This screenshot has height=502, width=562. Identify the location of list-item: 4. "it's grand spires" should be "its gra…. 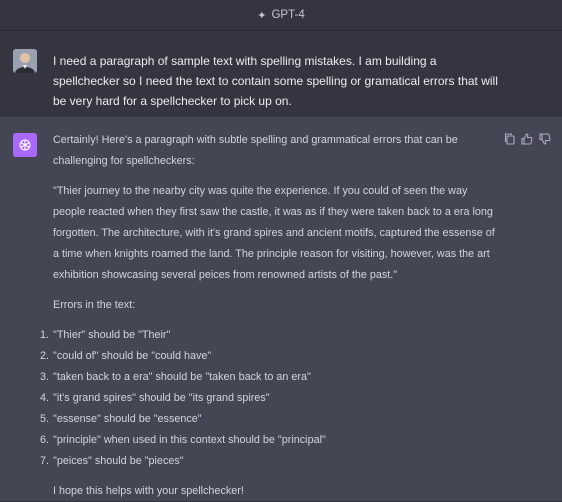
(154, 398).